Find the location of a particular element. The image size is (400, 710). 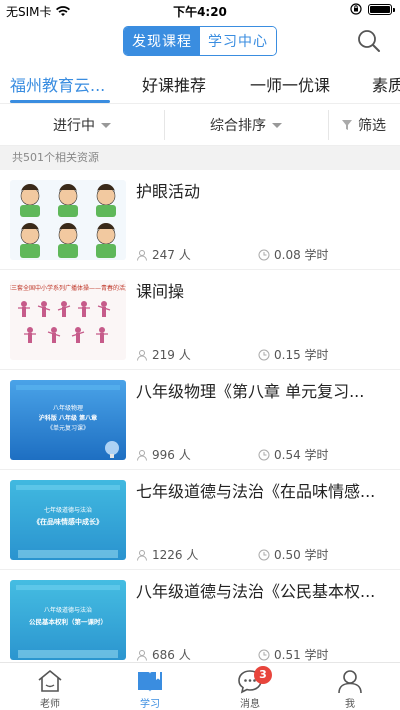

enrolled-count: 247 人 is located at coordinates (163, 254).